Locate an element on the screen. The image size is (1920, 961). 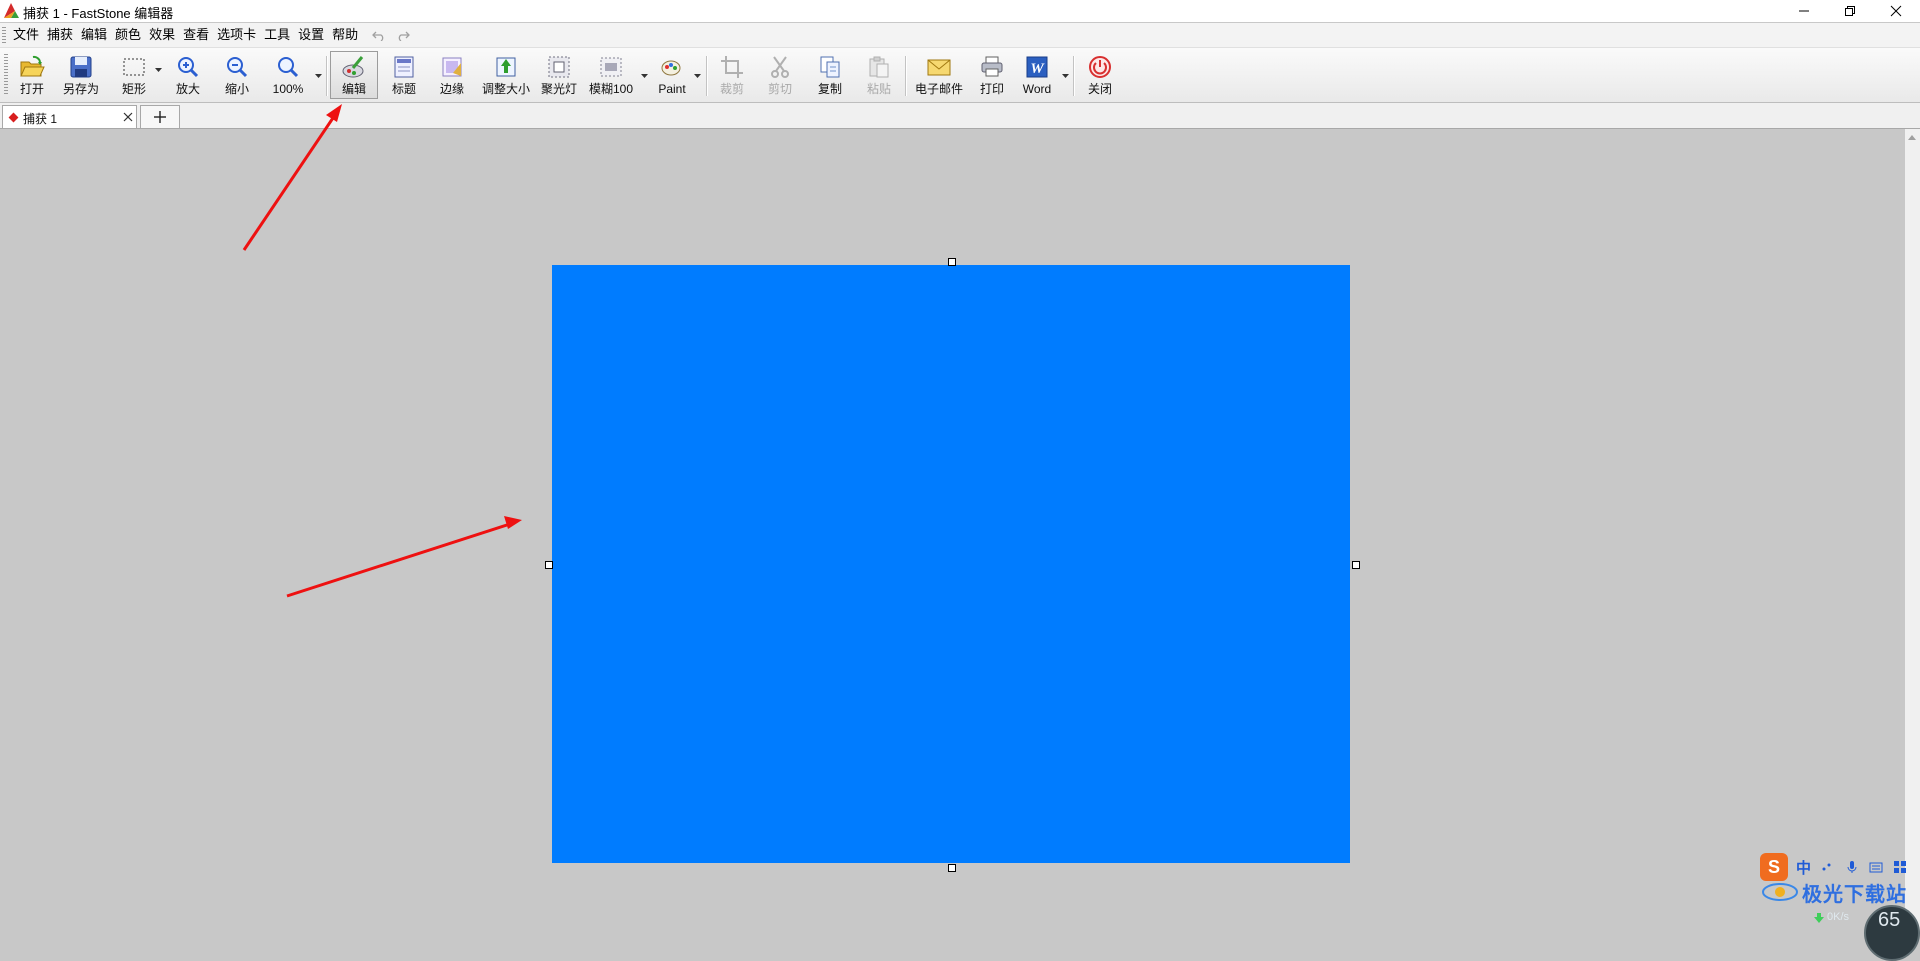
edit-button: 编辑 is located at coordinates (354, 75).